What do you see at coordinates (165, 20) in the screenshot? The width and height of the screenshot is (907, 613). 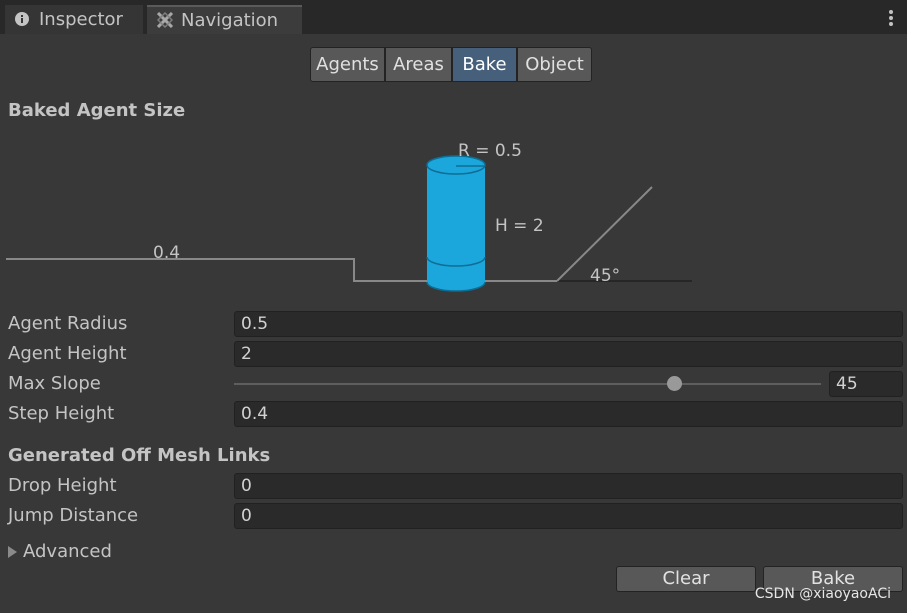 I see `navigation-icon` at bounding box center [165, 20].